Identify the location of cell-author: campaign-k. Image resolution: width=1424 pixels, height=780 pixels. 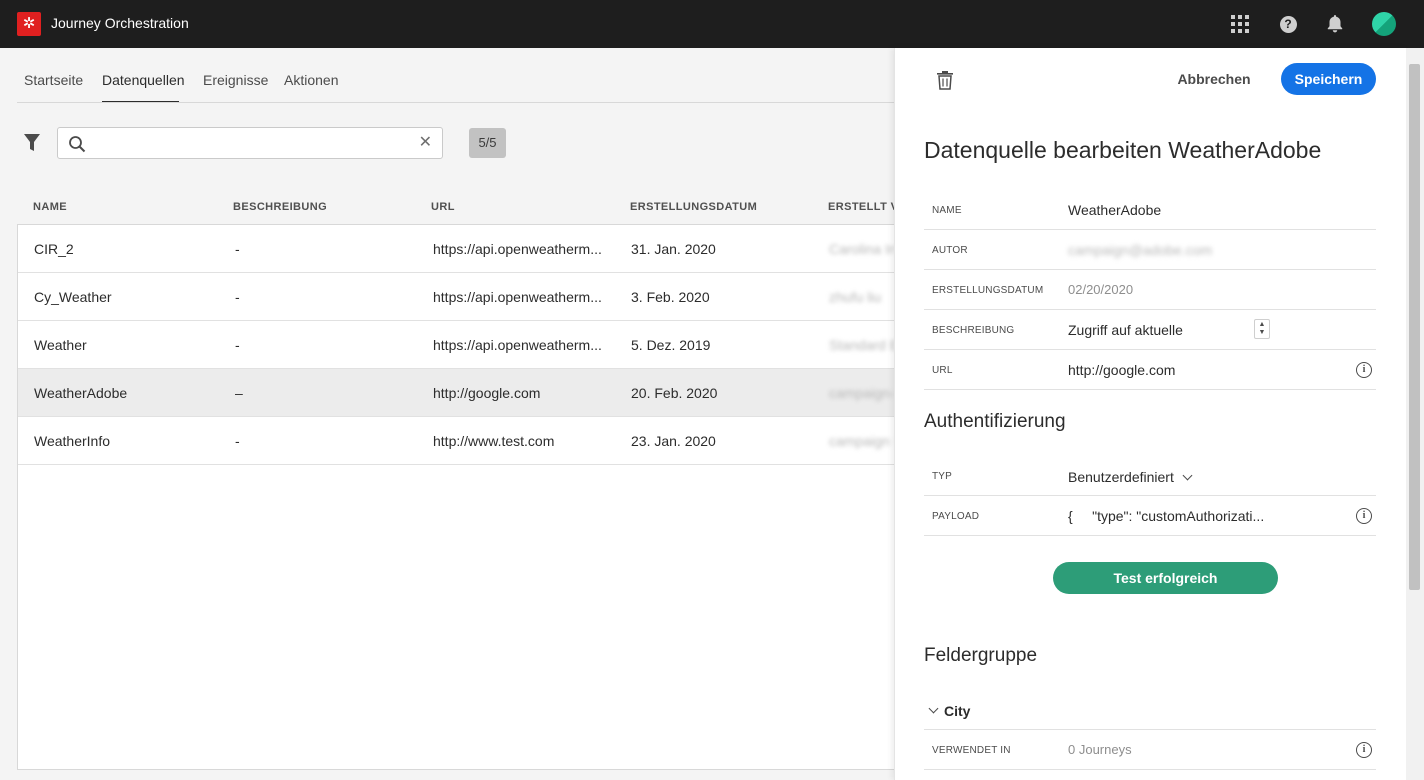
(862, 393).